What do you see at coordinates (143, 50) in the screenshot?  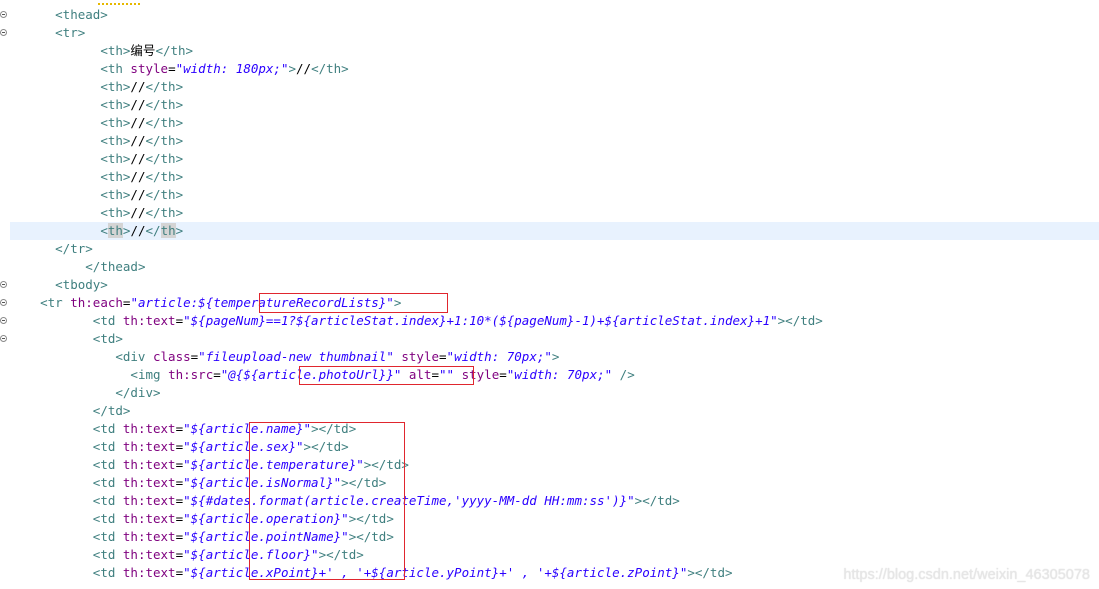 I see `code-token: 编号` at bounding box center [143, 50].